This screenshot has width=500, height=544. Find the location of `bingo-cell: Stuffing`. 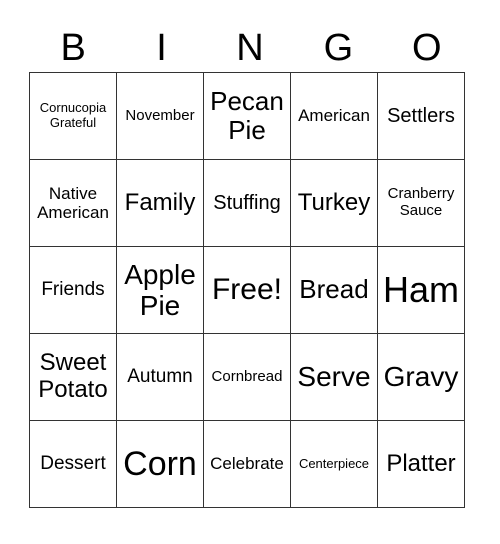

bingo-cell: Stuffing is located at coordinates (247, 203).